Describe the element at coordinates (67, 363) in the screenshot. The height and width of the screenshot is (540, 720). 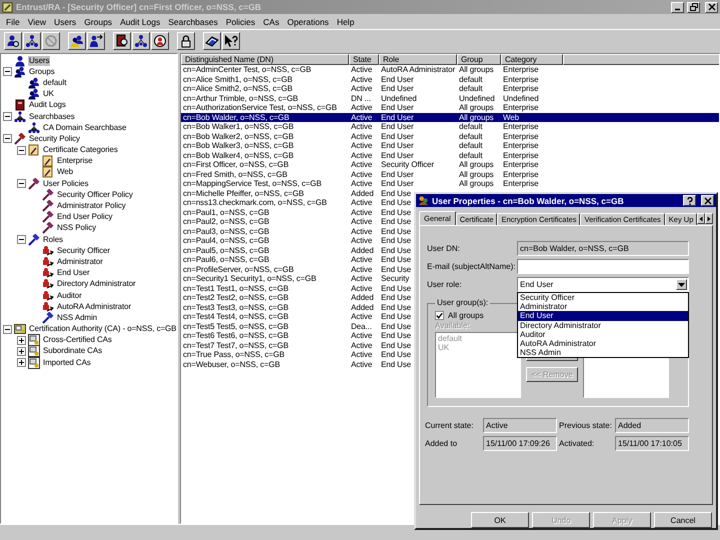
I see `tree-item: Imported CAs` at that location.